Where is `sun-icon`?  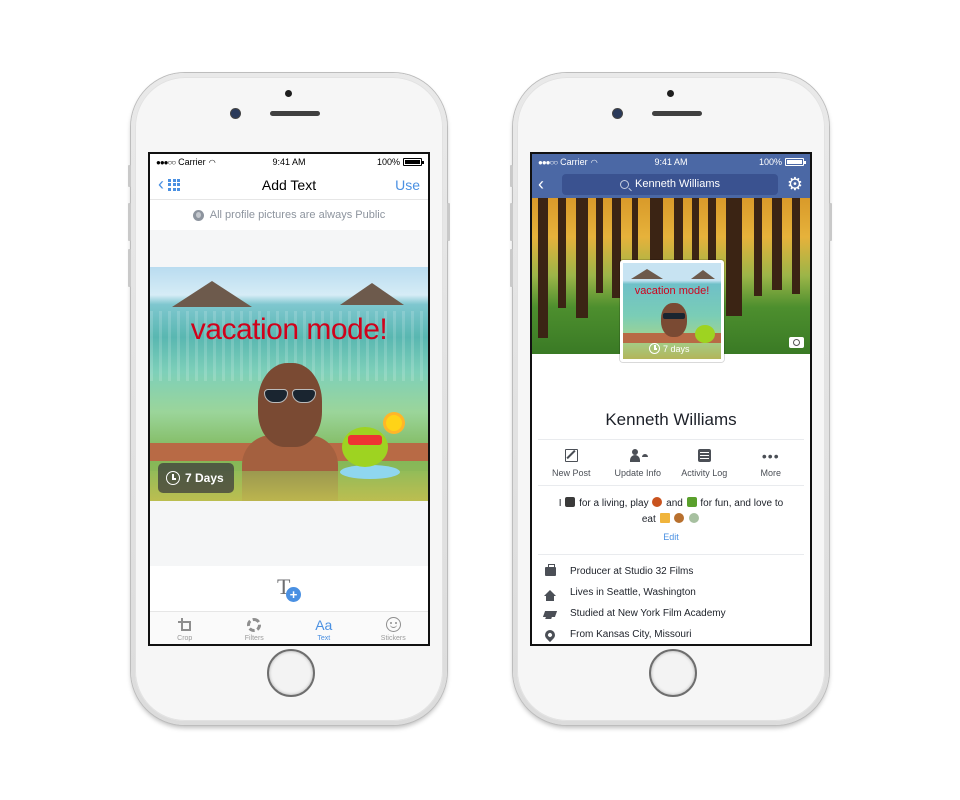 sun-icon is located at coordinates (394, 423).